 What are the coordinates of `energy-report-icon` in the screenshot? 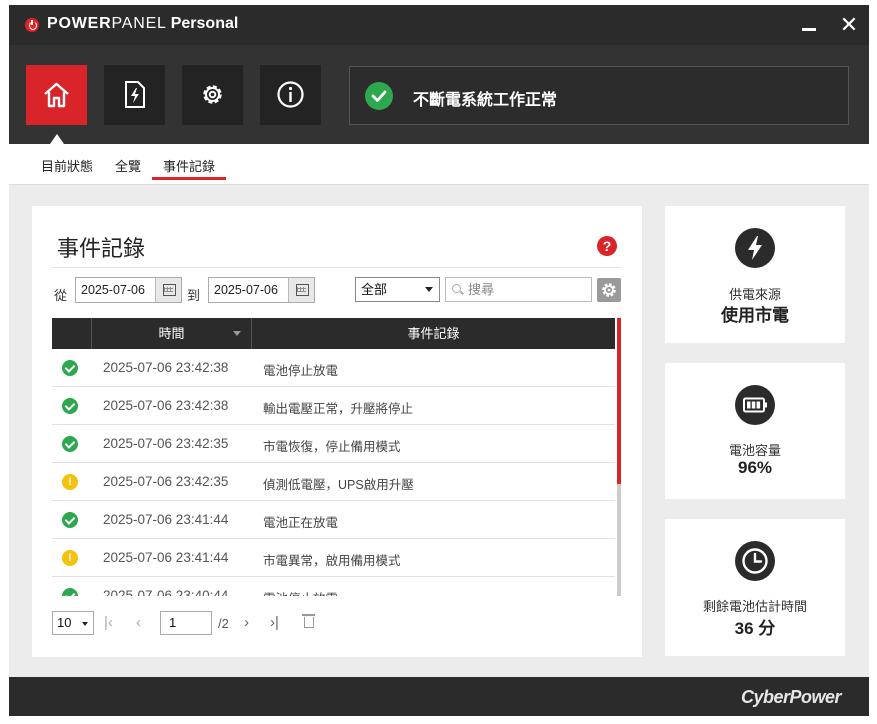 It's located at (135, 94).